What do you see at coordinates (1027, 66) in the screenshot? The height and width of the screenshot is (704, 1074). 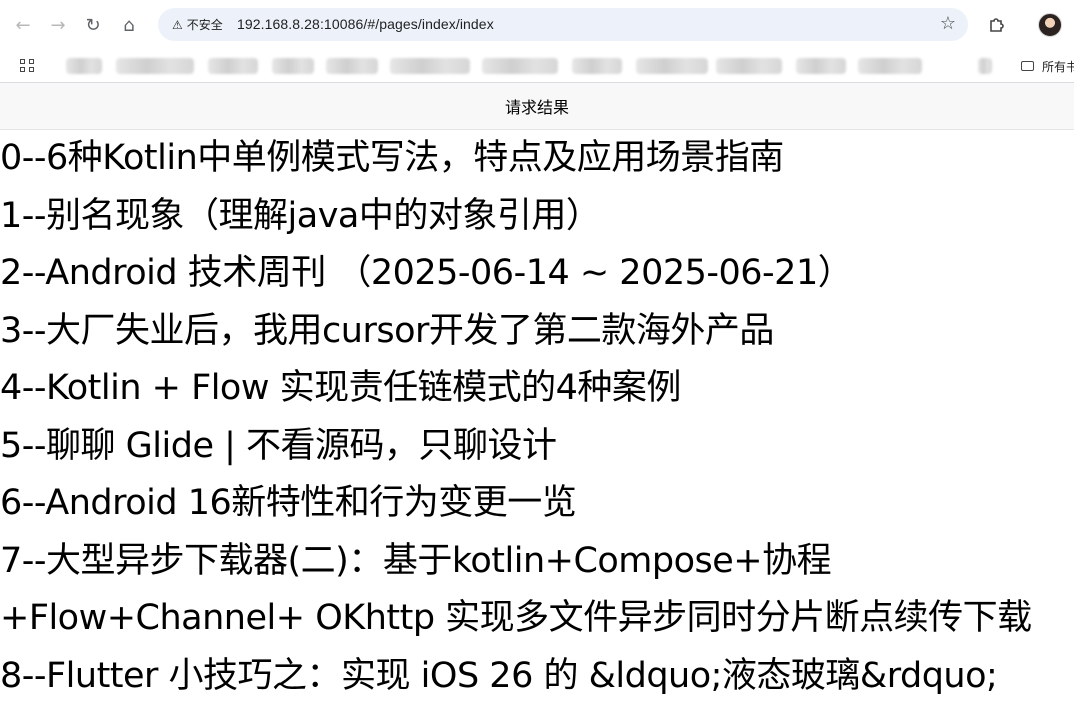 I see `folder-icon` at bounding box center [1027, 66].